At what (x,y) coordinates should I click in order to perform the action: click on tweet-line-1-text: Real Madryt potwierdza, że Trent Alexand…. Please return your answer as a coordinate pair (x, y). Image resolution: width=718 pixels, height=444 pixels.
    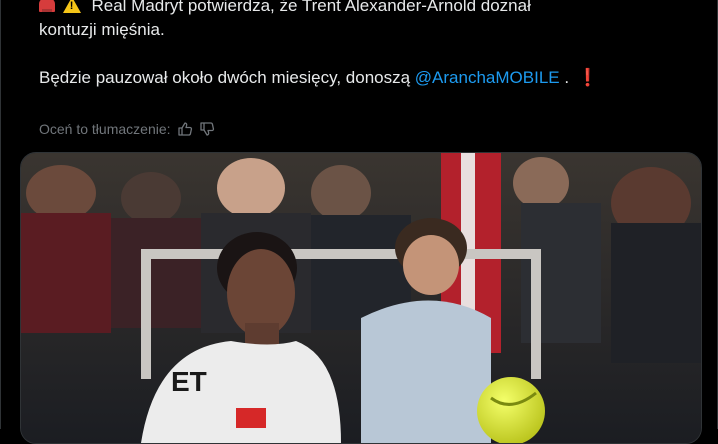
    Looking at the image, I should click on (311, 7).